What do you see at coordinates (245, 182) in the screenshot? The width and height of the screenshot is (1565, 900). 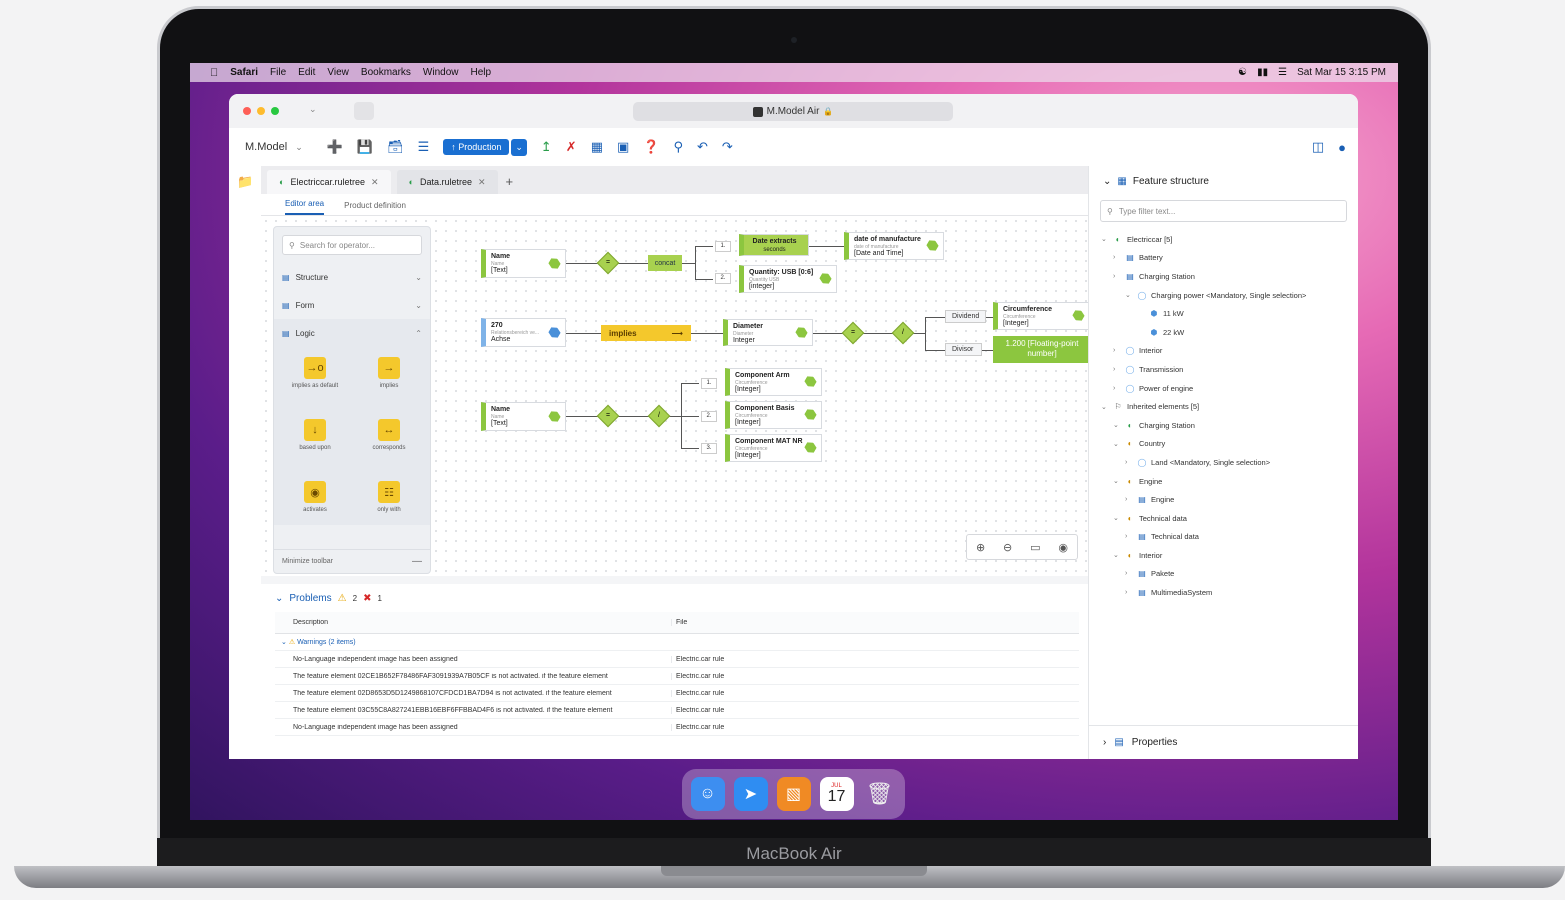 I see `folder-icon: 📁` at bounding box center [245, 182].